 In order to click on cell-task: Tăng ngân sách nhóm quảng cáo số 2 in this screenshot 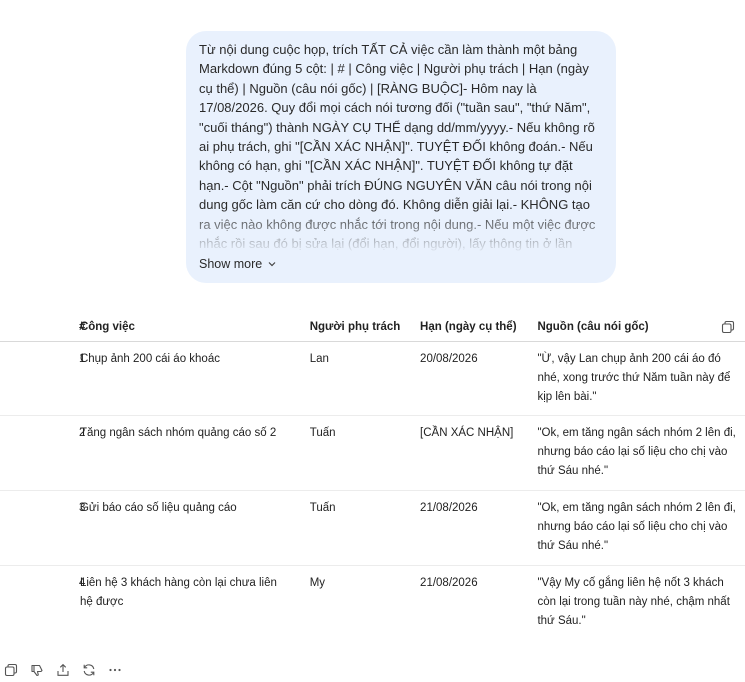, I will do `click(178, 433)`.